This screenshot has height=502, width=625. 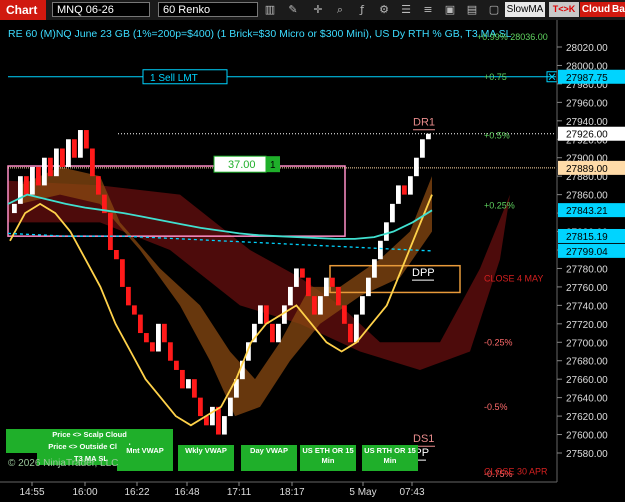 What do you see at coordinates (587, 196) in the screenshot?
I see `y-tick-label: 27860.00` at bounding box center [587, 196].